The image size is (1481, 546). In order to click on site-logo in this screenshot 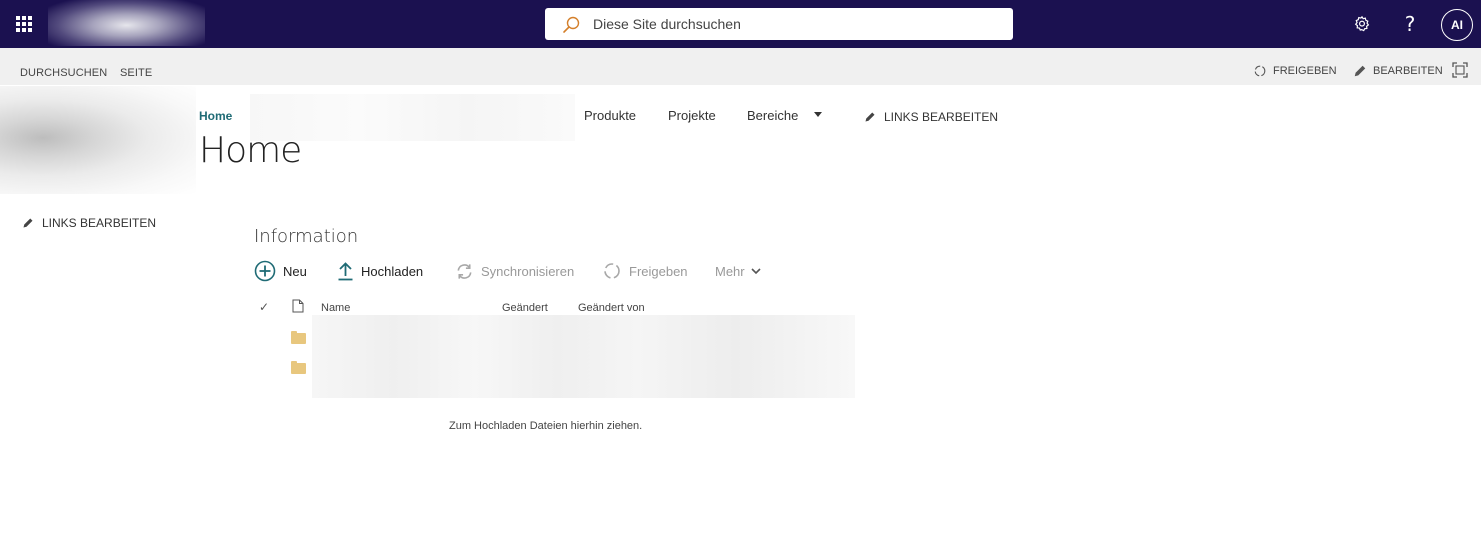, I will do `click(98, 140)`.